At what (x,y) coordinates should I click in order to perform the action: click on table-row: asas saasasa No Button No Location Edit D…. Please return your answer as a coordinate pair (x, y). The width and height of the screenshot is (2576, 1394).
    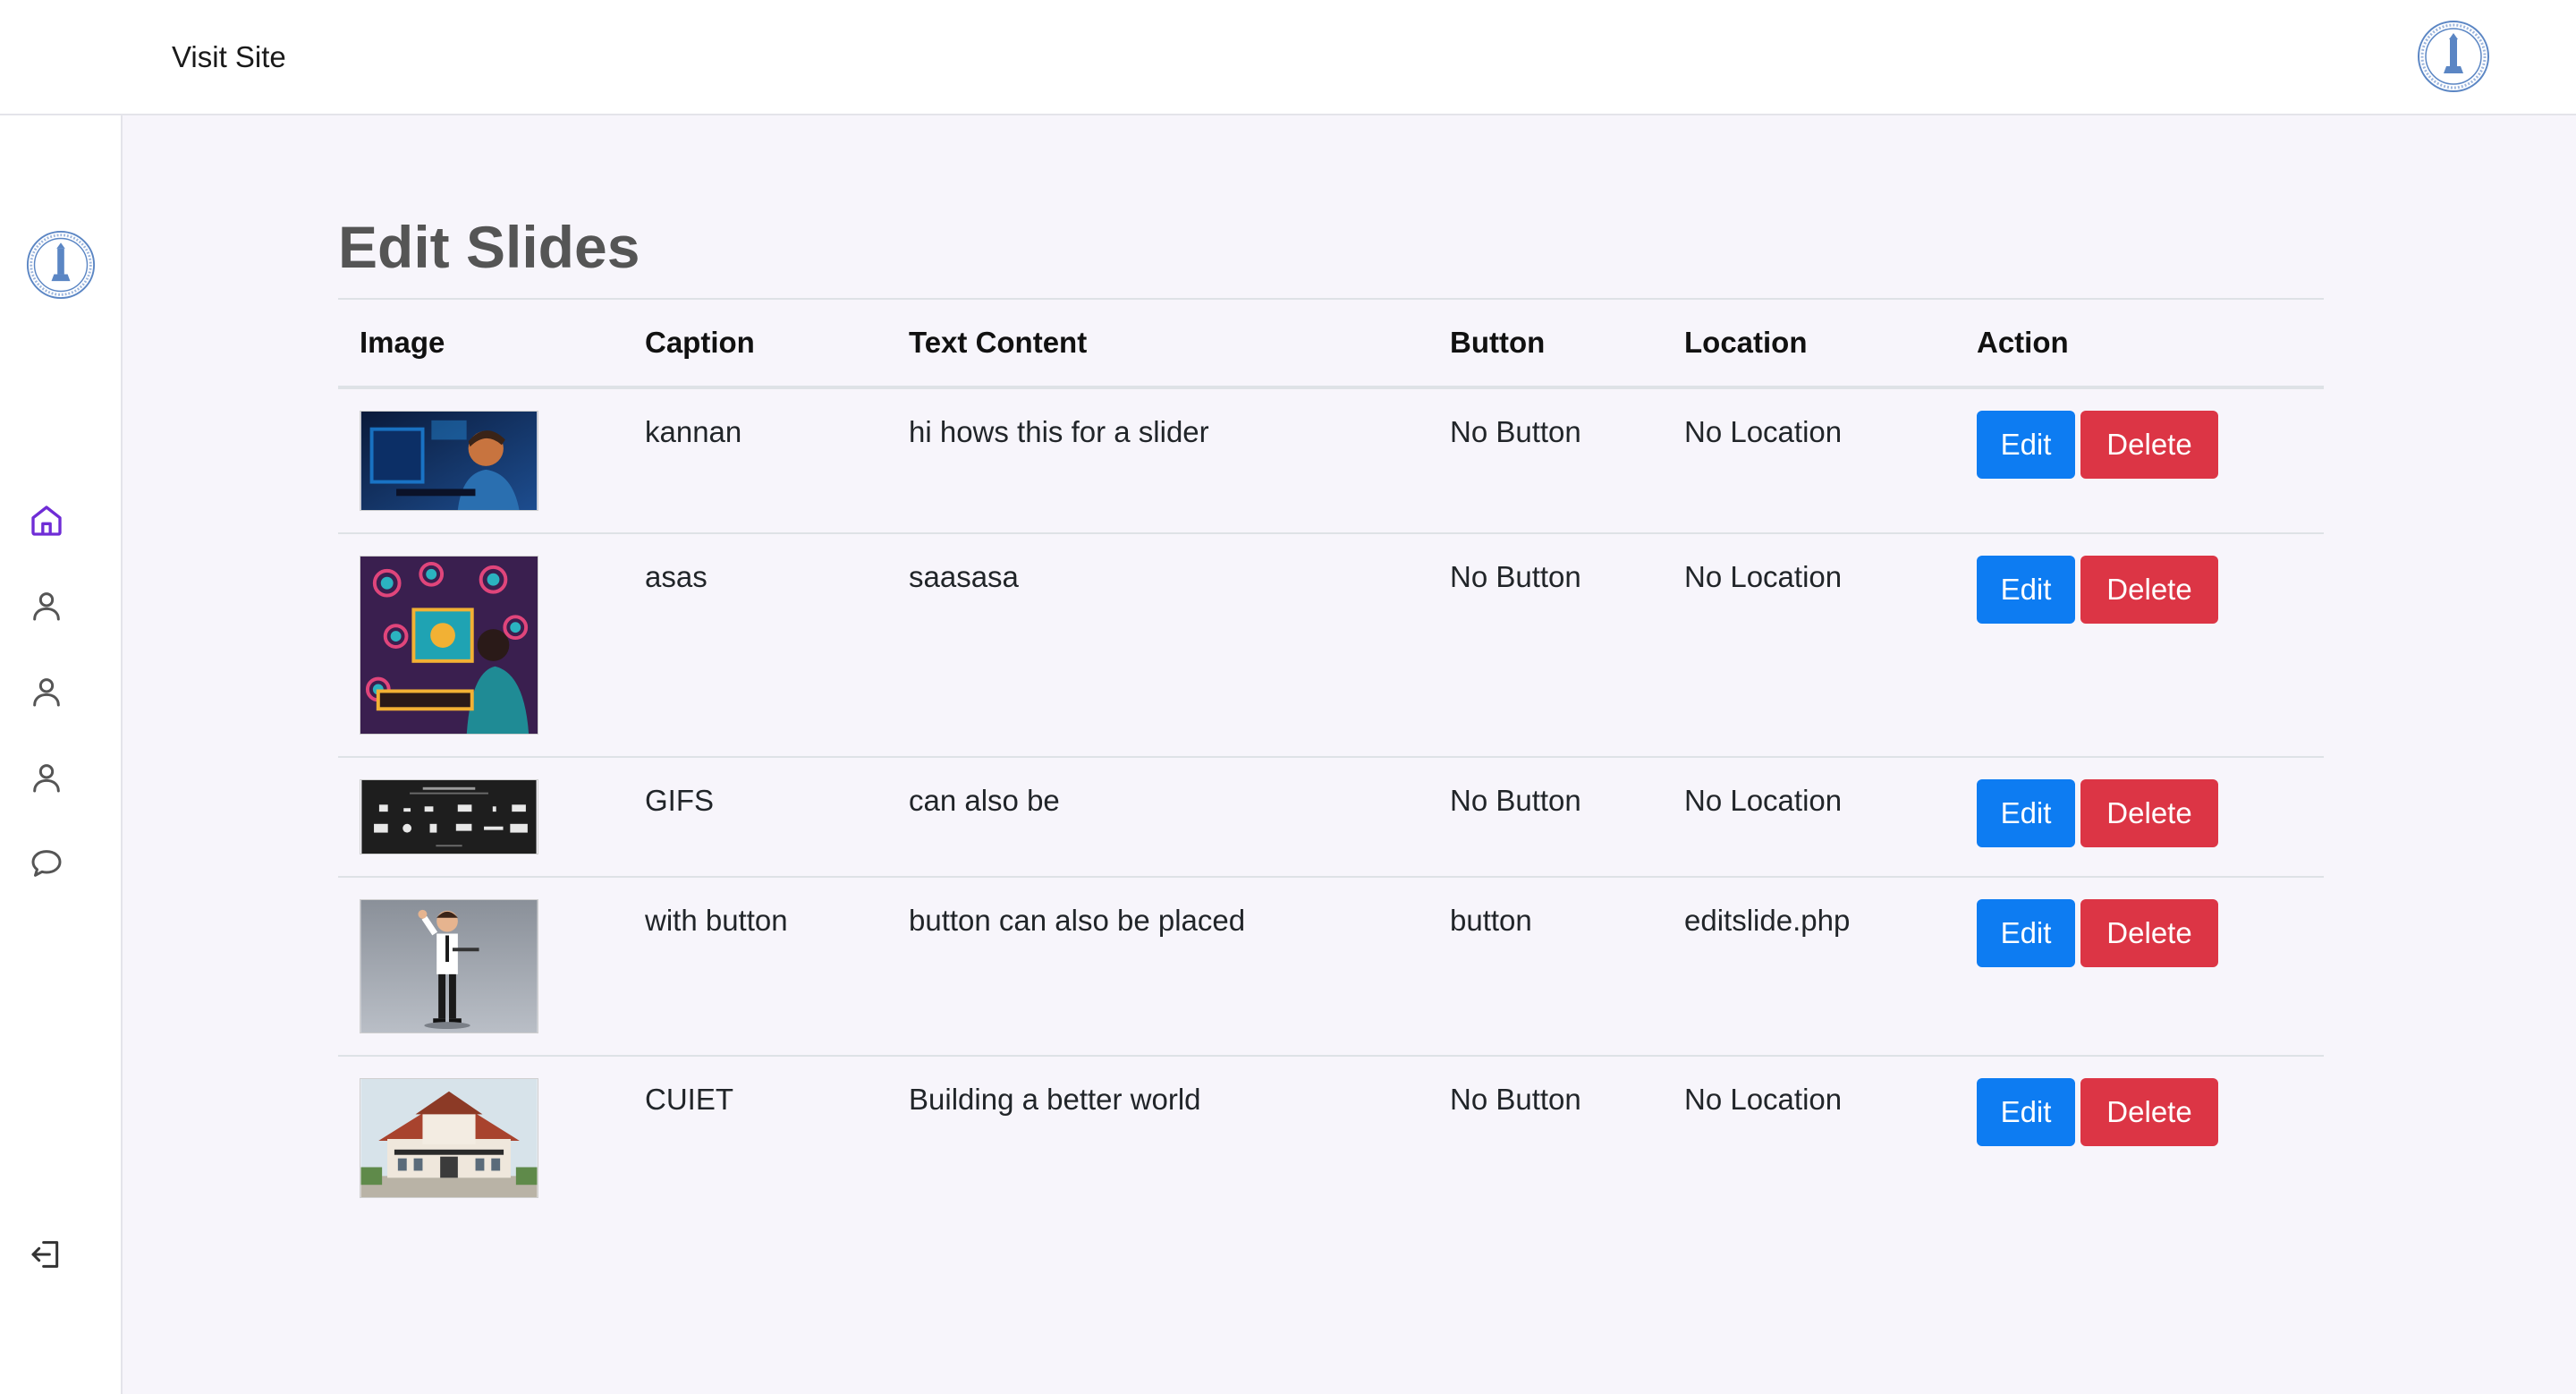
    Looking at the image, I should click on (1331, 645).